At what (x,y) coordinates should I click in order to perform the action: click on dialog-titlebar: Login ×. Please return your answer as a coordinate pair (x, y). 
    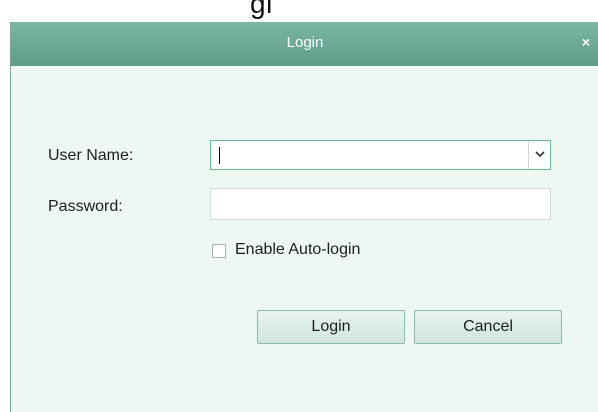
    Looking at the image, I should click on (304, 44).